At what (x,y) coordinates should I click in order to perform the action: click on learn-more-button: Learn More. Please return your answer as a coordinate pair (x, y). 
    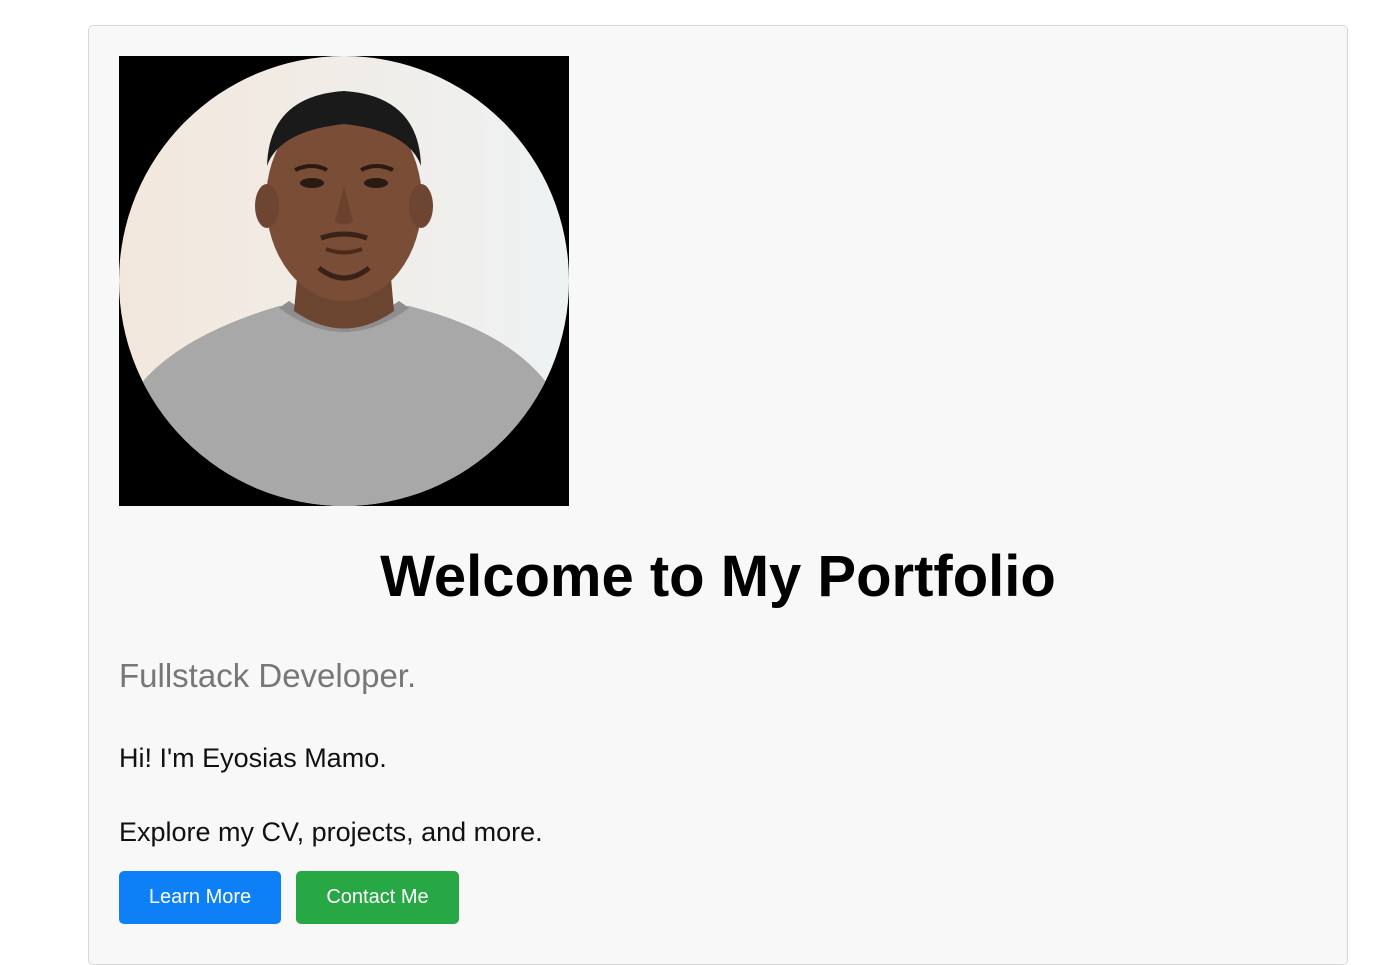
    Looking at the image, I should click on (200, 897).